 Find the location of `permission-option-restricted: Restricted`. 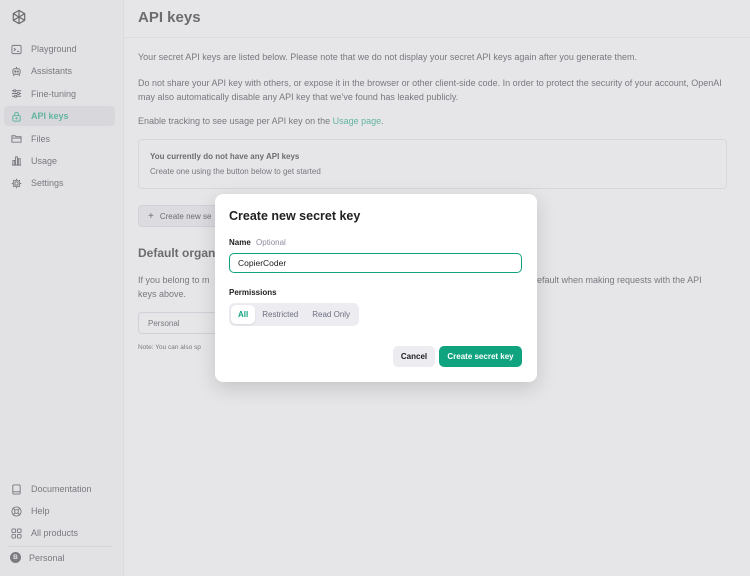

permission-option-restricted: Restricted is located at coordinates (280, 314).